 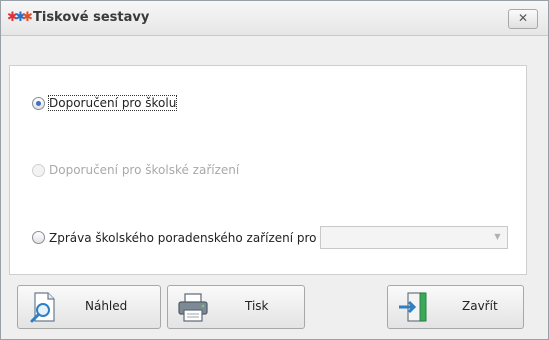 What do you see at coordinates (497, 236) in the screenshot?
I see `chevron-down-icon: ▼` at bounding box center [497, 236].